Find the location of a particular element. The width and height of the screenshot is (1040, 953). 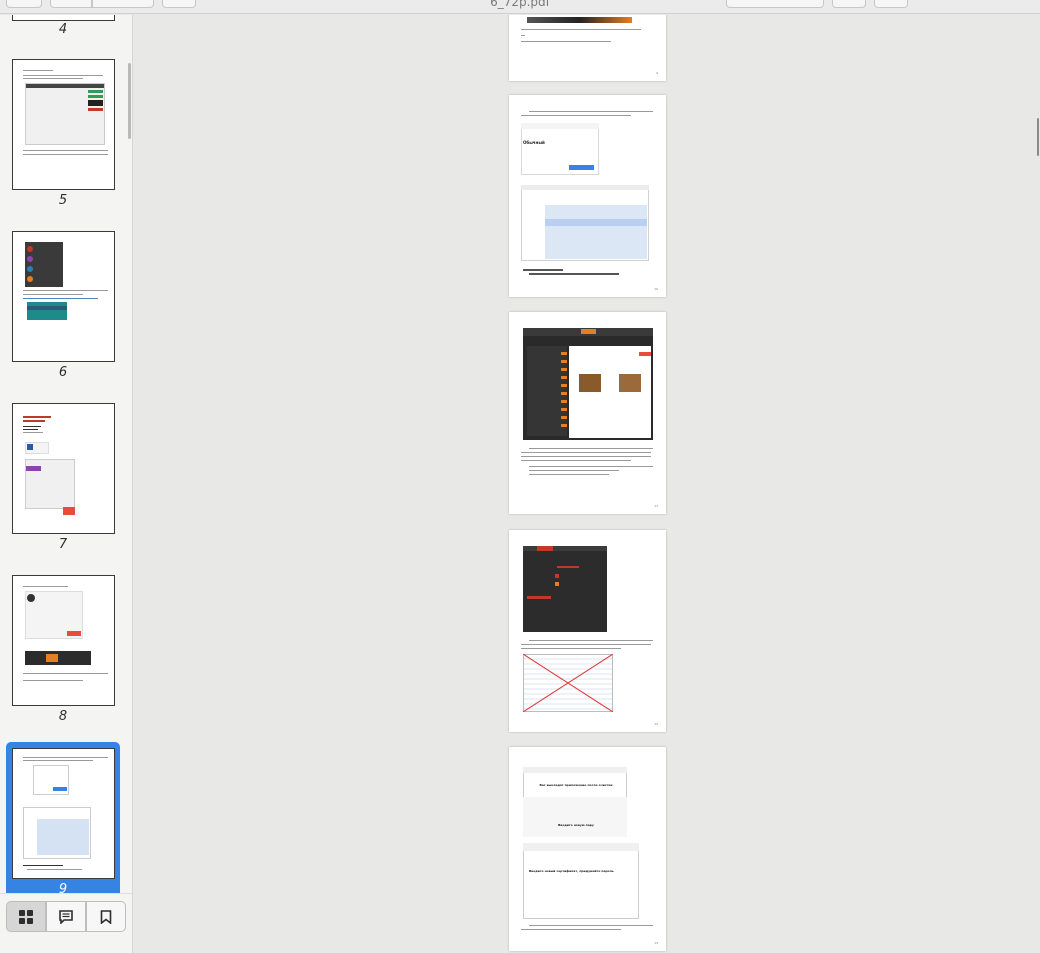

thumbnail-item: 4 is located at coordinates (63, 27).